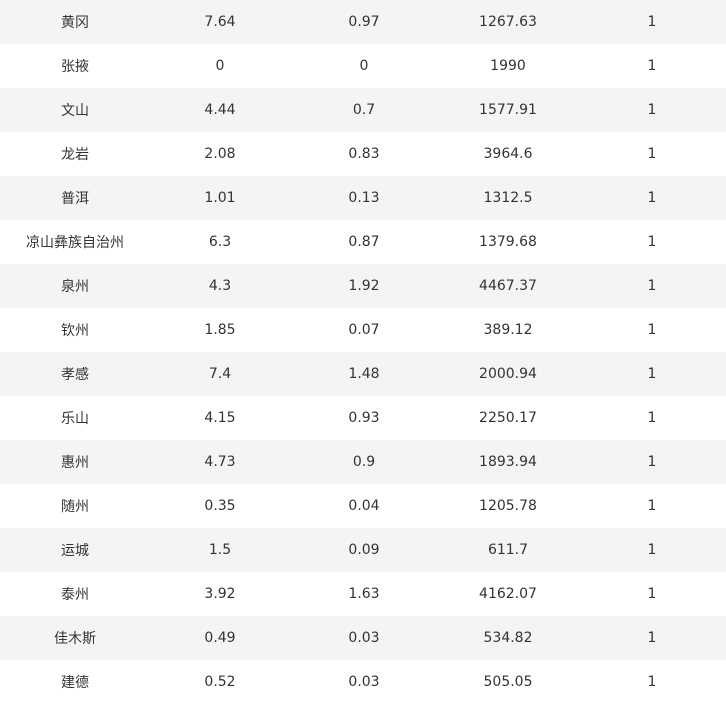 This screenshot has width=726, height=704. I want to click on table-row: 泉州 4.3 1.92 4467.37 1, so click(363, 286).